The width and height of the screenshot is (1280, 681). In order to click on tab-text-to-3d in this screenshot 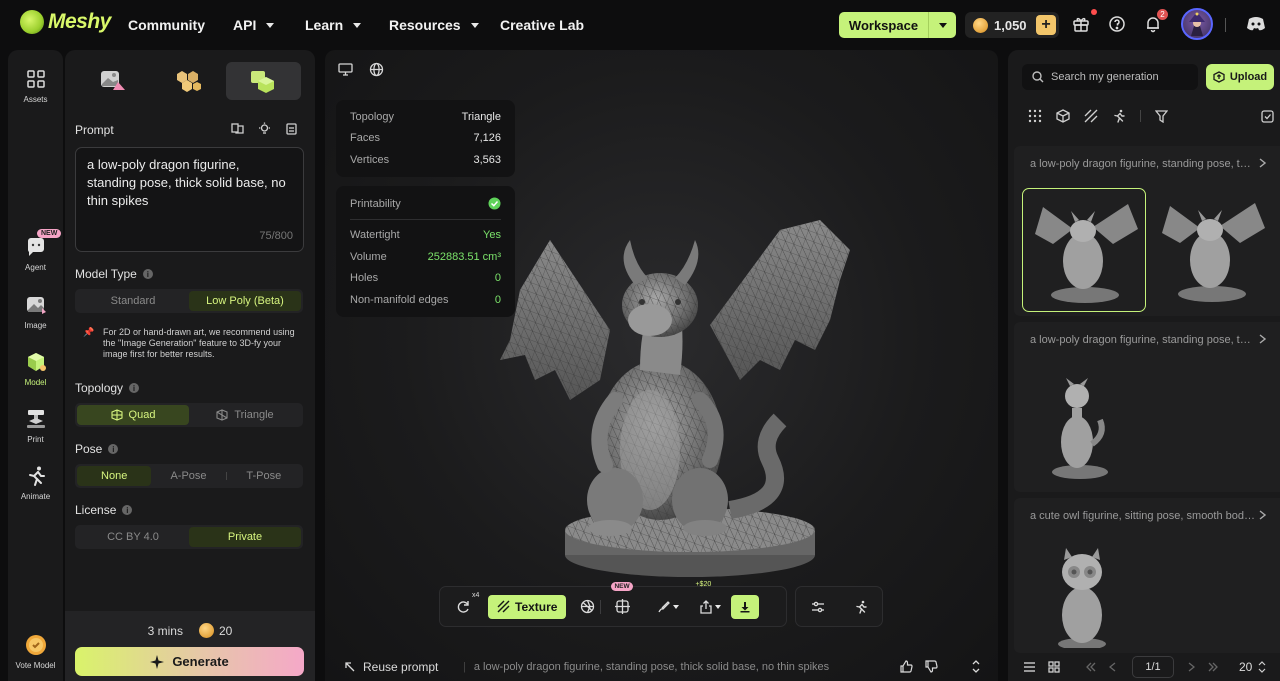, I will do `click(263, 81)`.